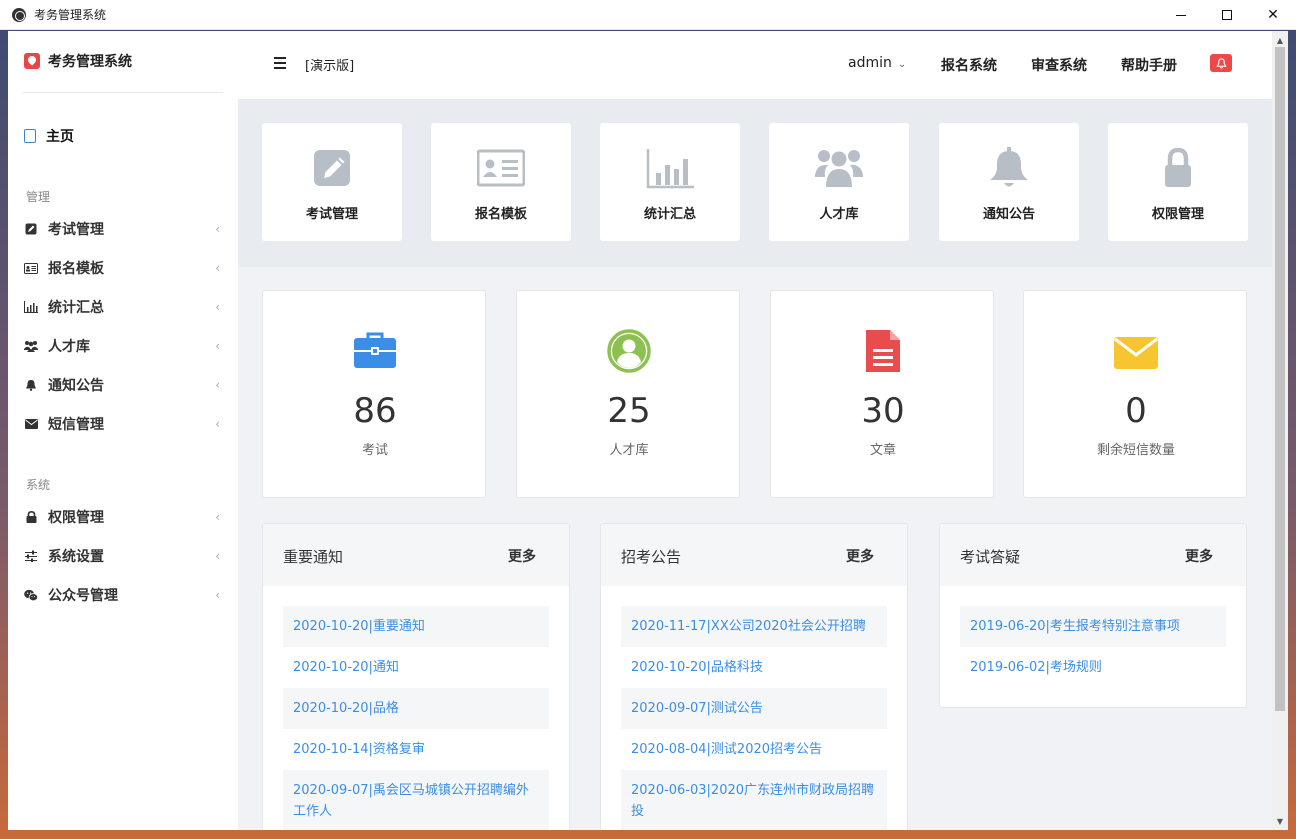 This screenshot has width=1296, height=839. What do you see at coordinates (416, 749) in the screenshot?
I see `news-item: 2020-10-14|资格复审` at bounding box center [416, 749].